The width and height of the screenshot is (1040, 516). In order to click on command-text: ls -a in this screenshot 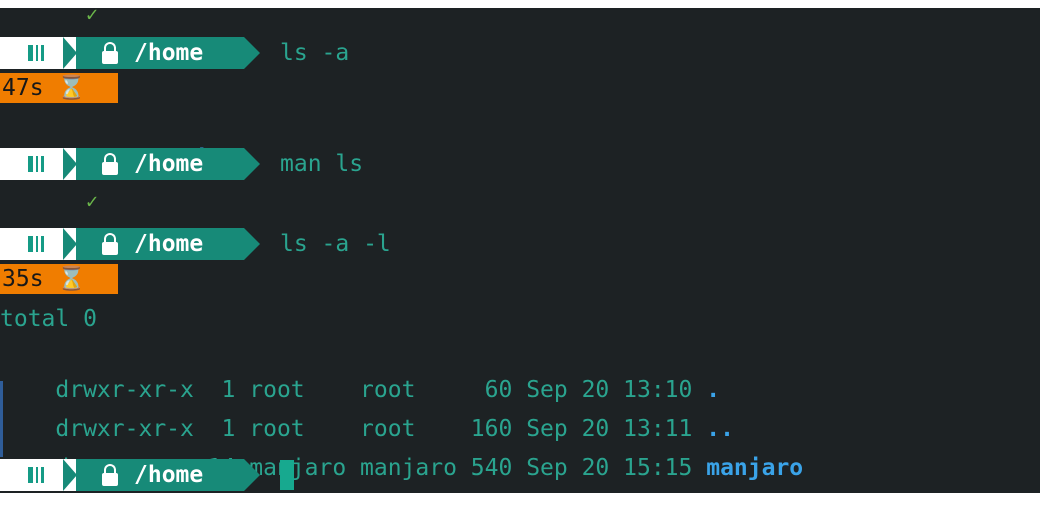, I will do `click(315, 53)`.